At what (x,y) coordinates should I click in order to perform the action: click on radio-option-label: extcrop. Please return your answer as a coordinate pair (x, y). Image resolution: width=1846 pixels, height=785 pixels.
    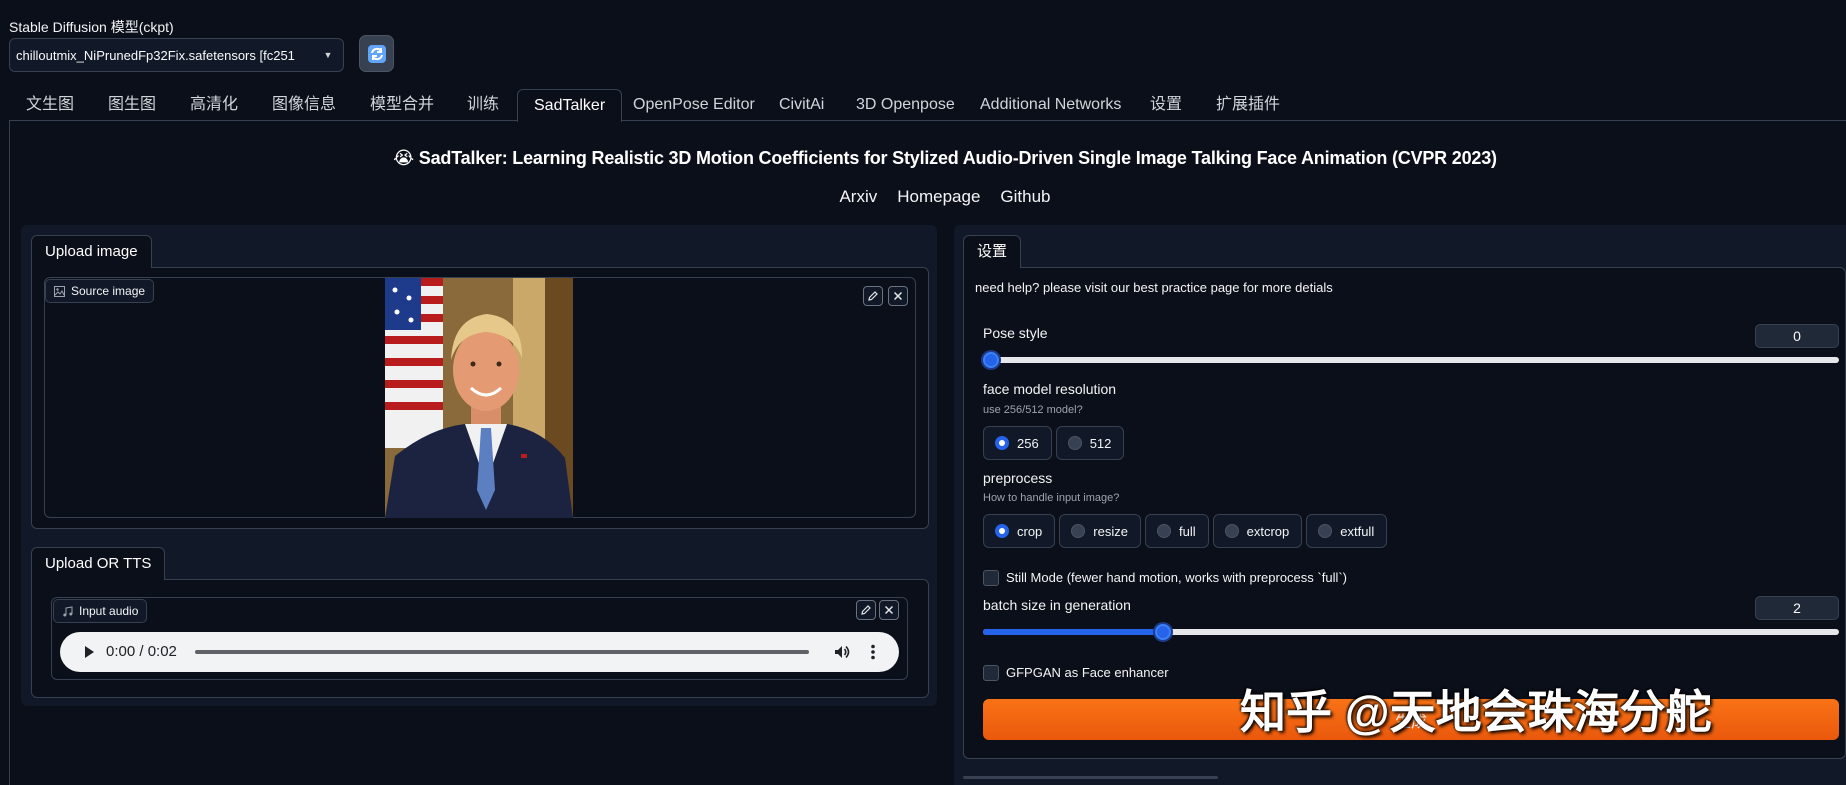
    Looking at the image, I should click on (1268, 531).